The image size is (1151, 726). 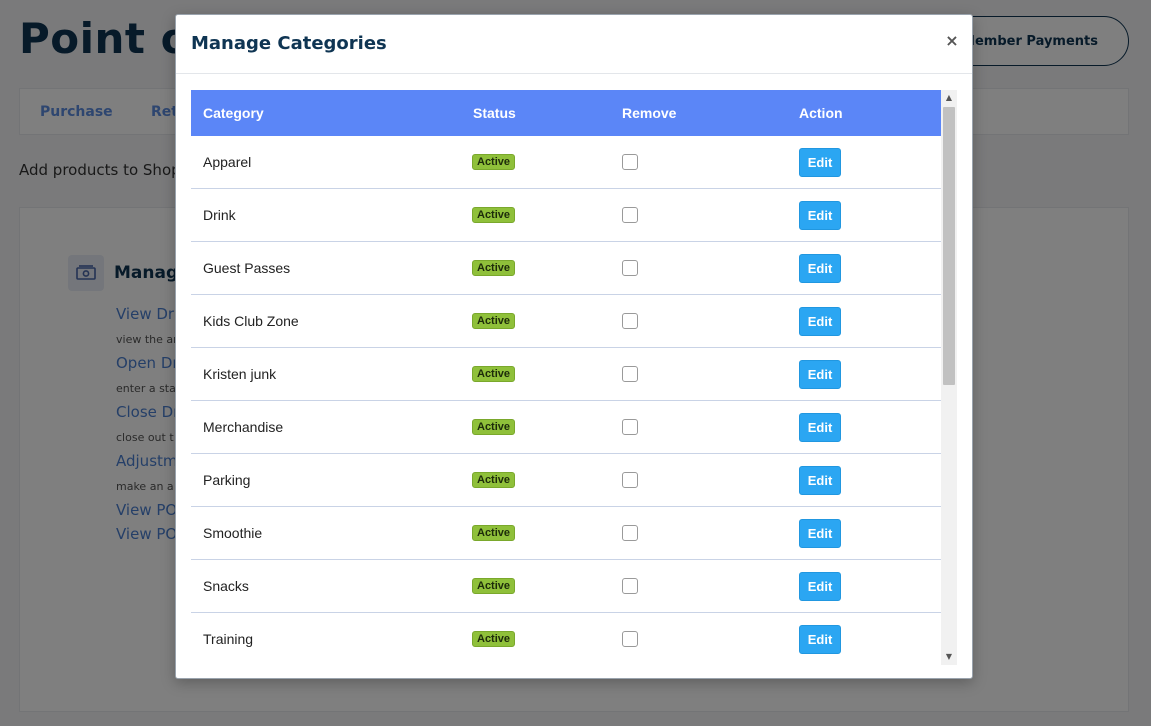 What do you see at coordinates (233, 533) in the screenshot?
I see `category-name: Smoothie` at bounding box center [233, 533].